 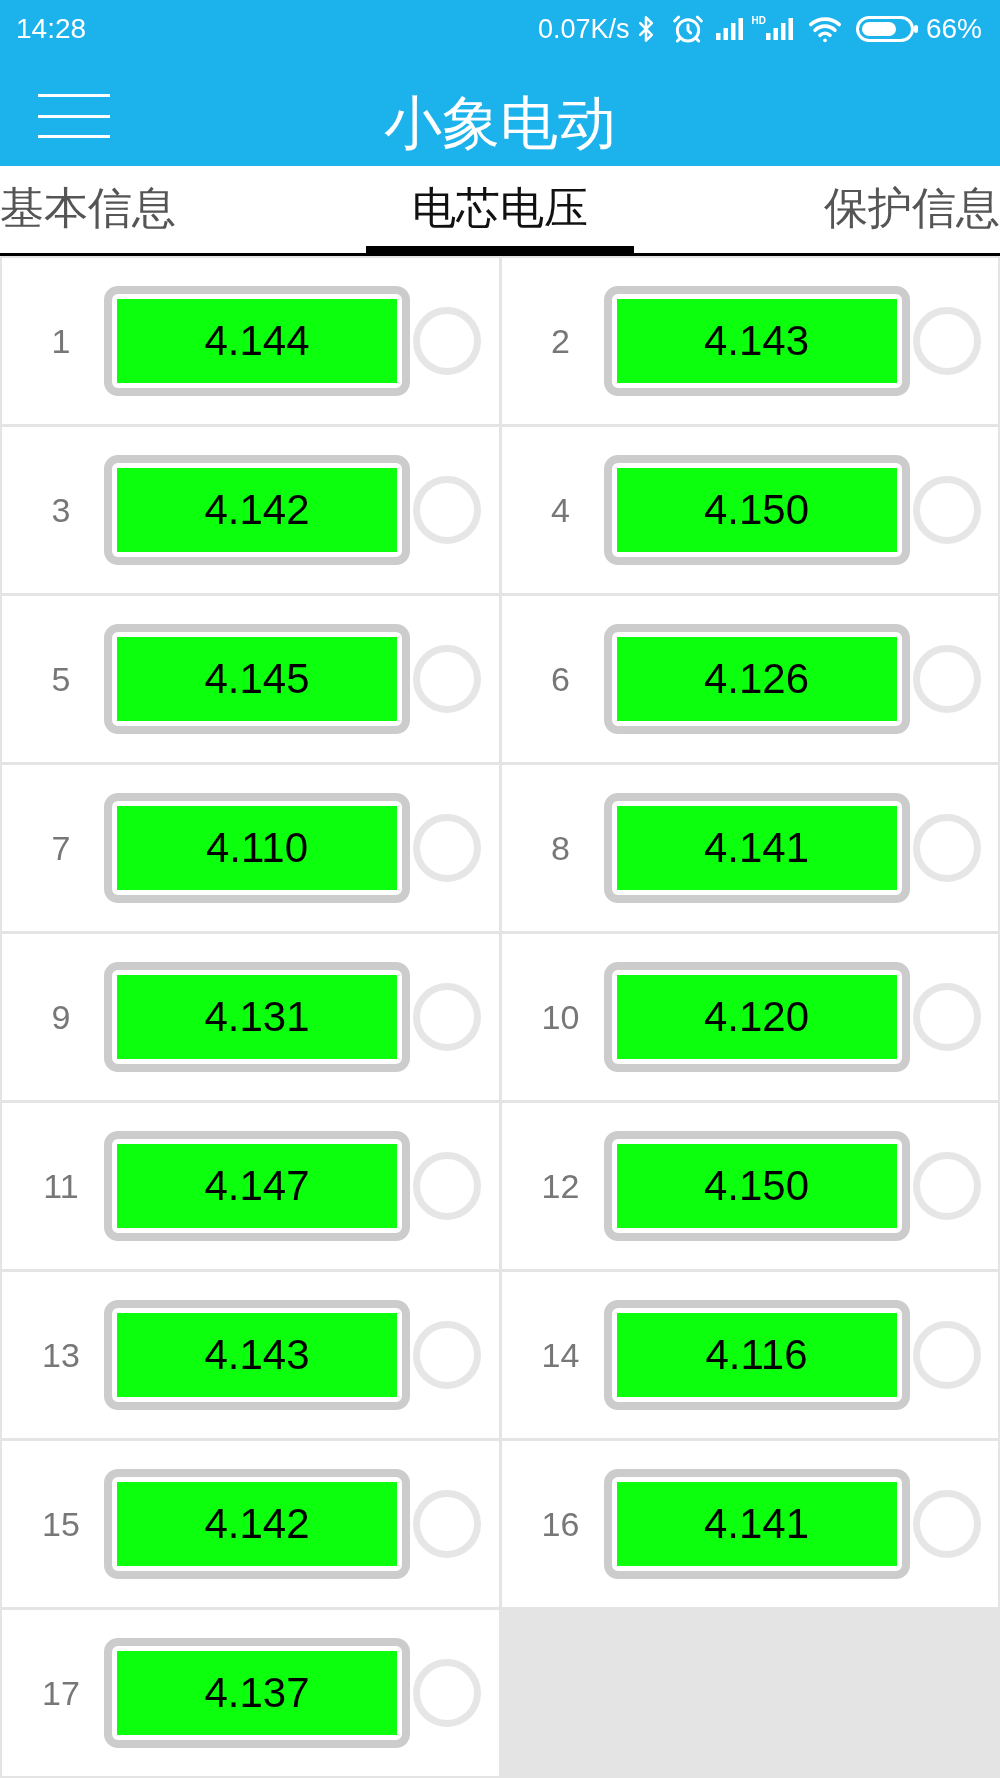 What do you see at coordinates (61, 1693) in the screenshot?
I see `cell-number: 17` at bounding box center [61, 1693].